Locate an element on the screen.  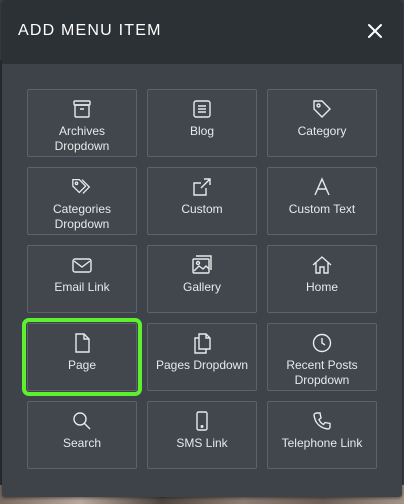
menu-item-archives-dropdown: Archives Dropdown is located at coordinates (82, 123).